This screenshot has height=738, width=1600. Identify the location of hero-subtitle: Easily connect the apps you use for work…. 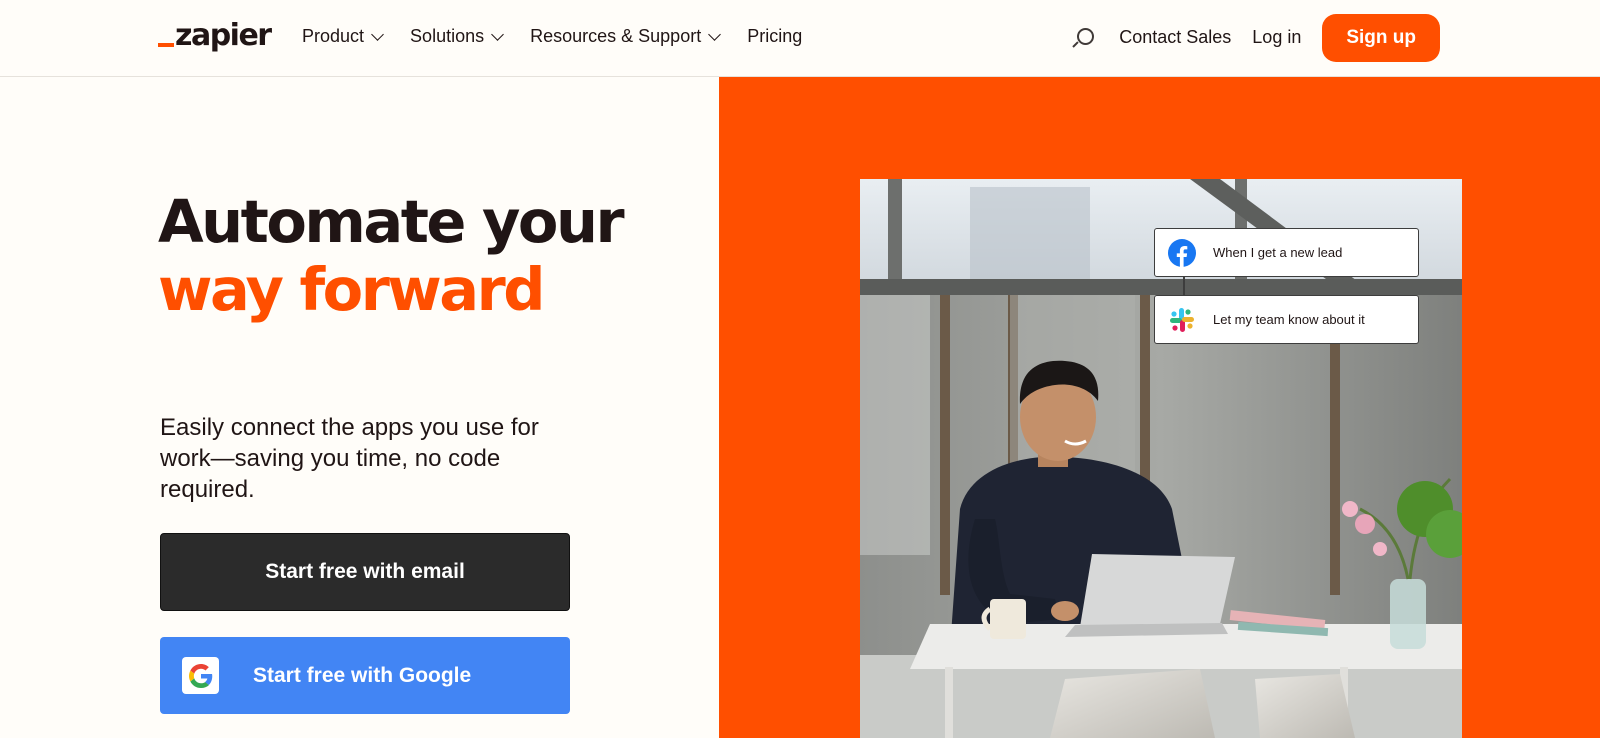
(349, 458).